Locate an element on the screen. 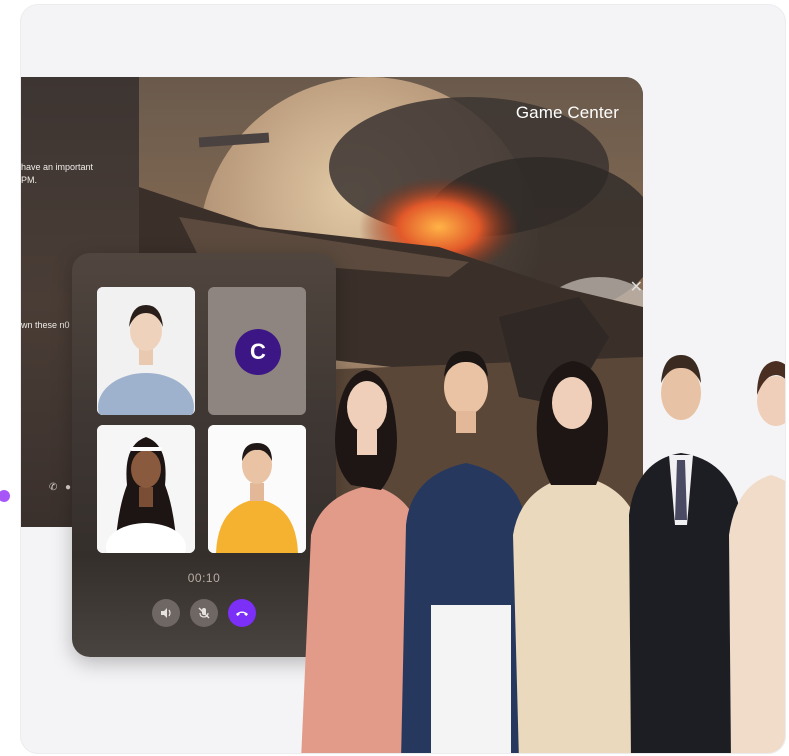 This screenshot has width=789, height=756. close-icon: ✕ is located at coordinates (636, 287).